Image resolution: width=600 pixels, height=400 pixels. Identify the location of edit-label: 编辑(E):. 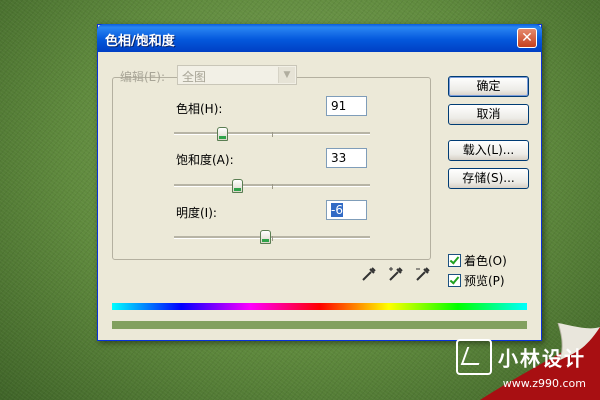
(142, 77).